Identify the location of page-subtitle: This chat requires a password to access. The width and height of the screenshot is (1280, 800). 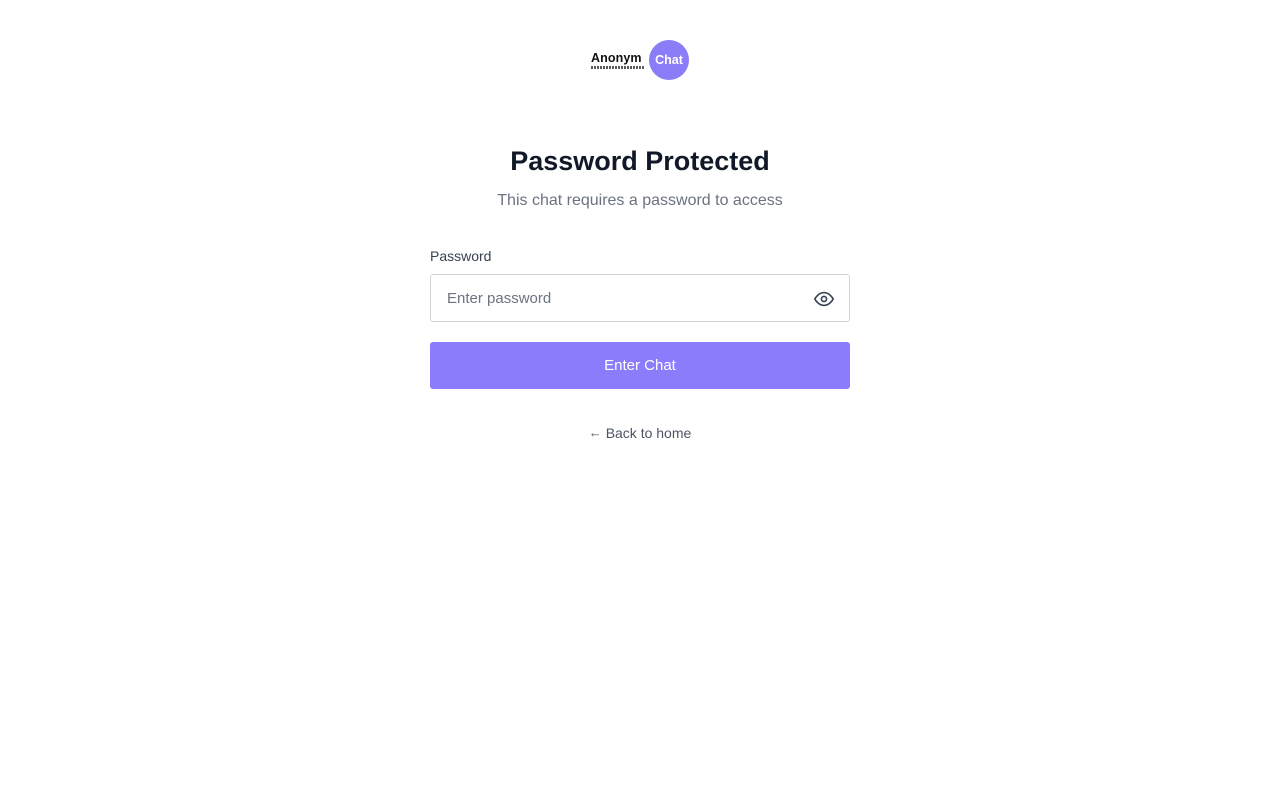
(640, 200).